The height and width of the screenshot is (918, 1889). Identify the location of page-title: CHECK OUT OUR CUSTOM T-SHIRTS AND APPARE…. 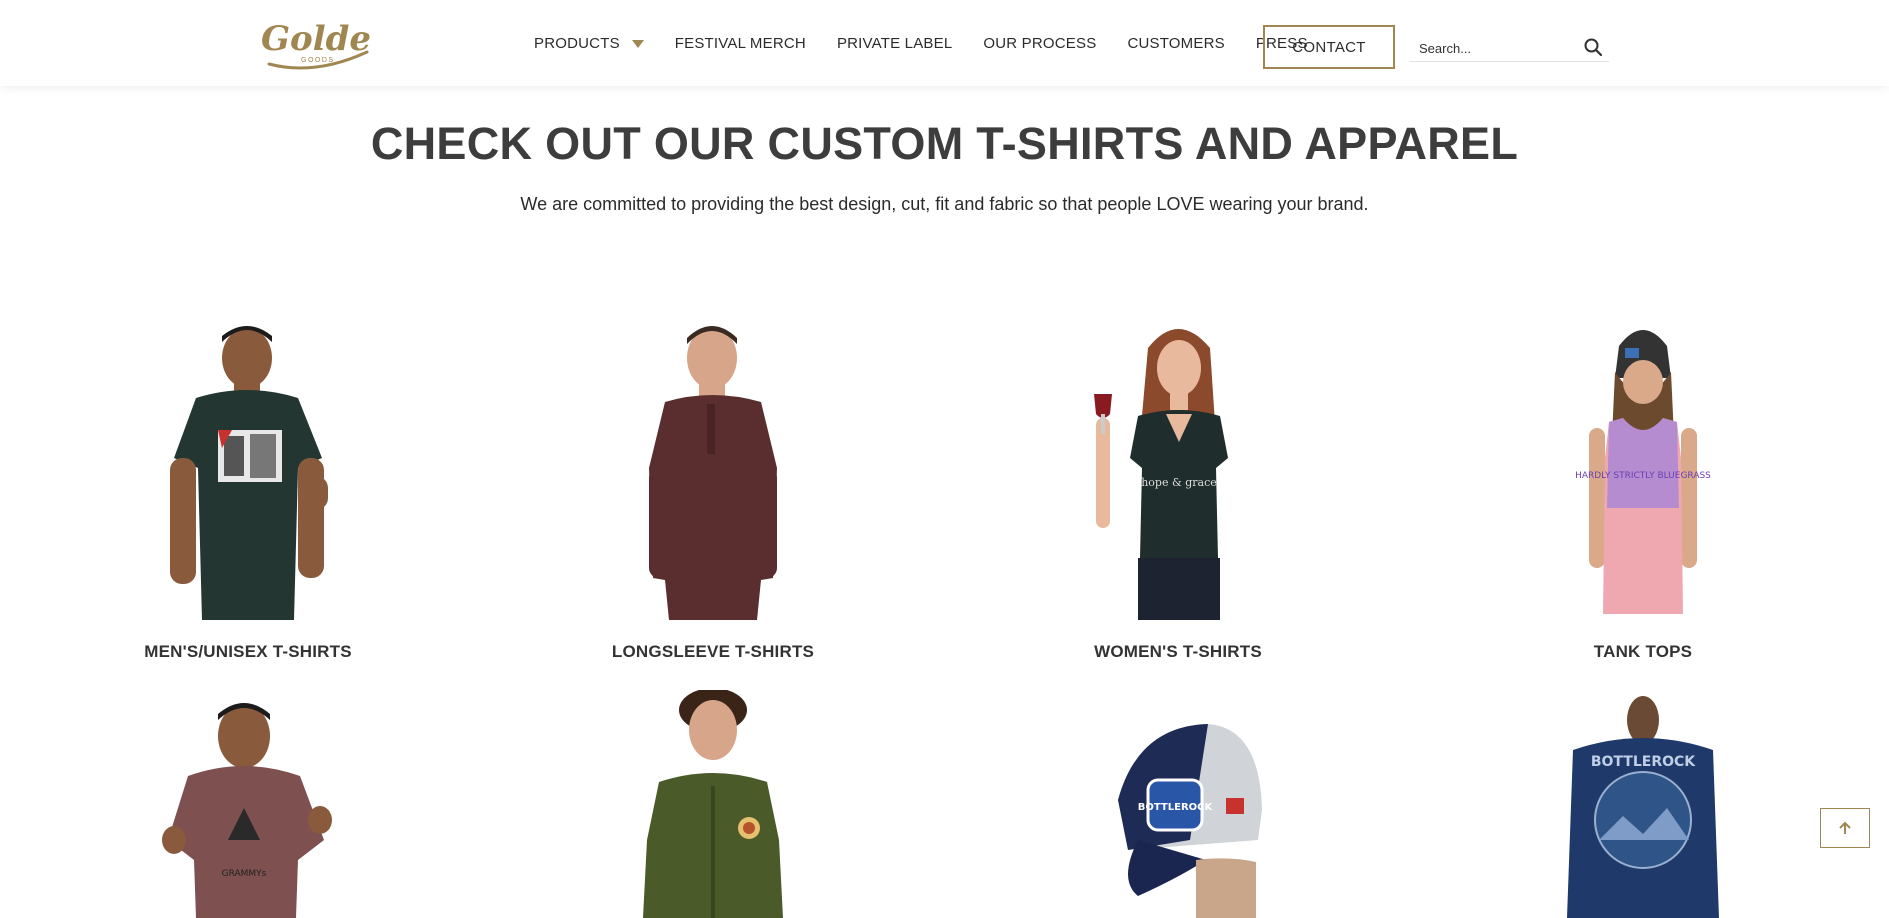
(944, 143).